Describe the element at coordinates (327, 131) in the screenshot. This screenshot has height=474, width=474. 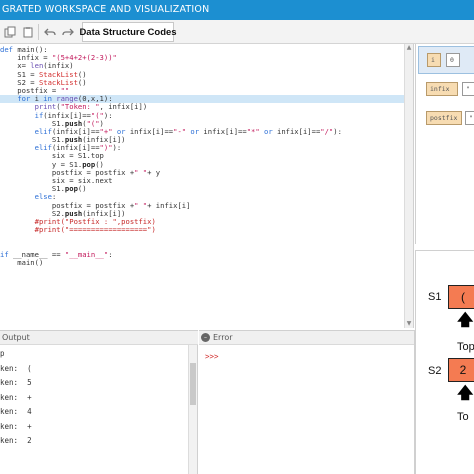
I see `code-token: "/"` at that location.